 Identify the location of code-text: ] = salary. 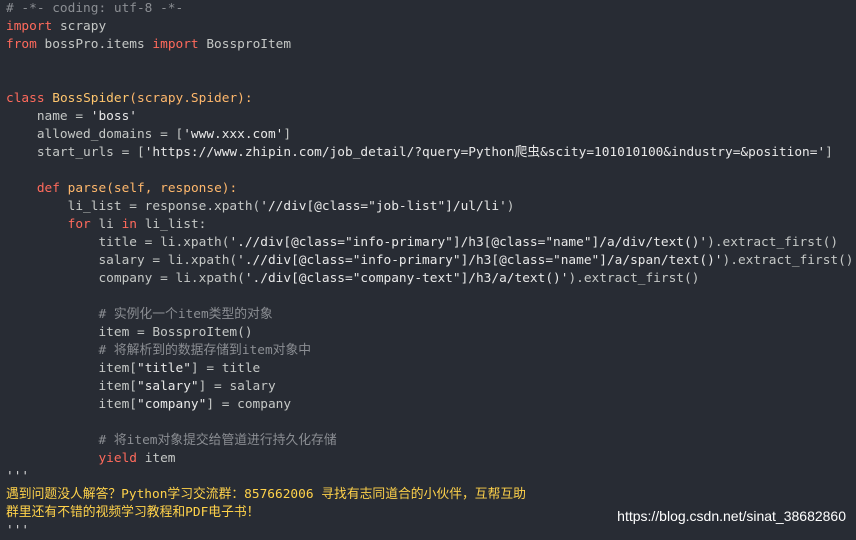
(237, 386).